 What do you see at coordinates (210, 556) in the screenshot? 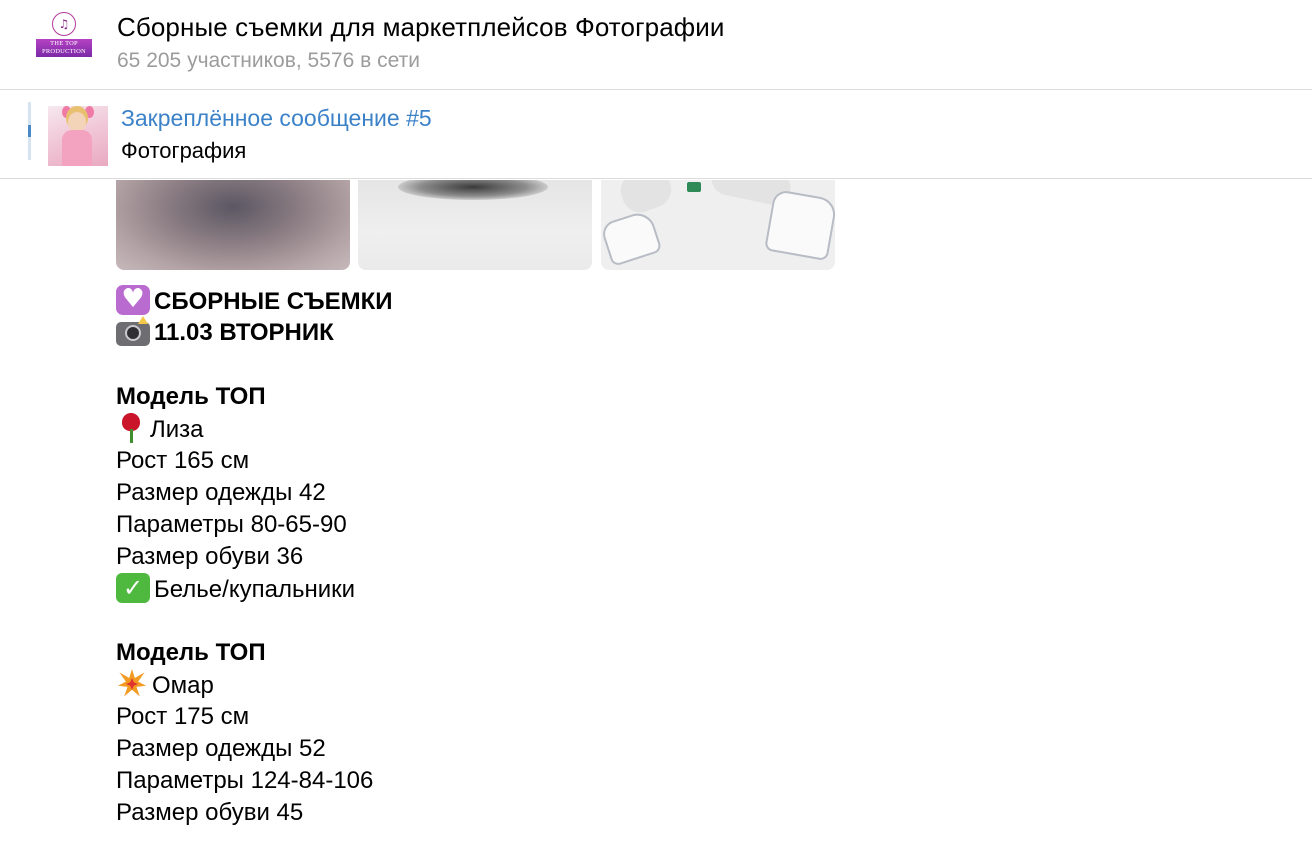
I see `message-line-text: Размер обуви 36` at bounding box center [210, 556].